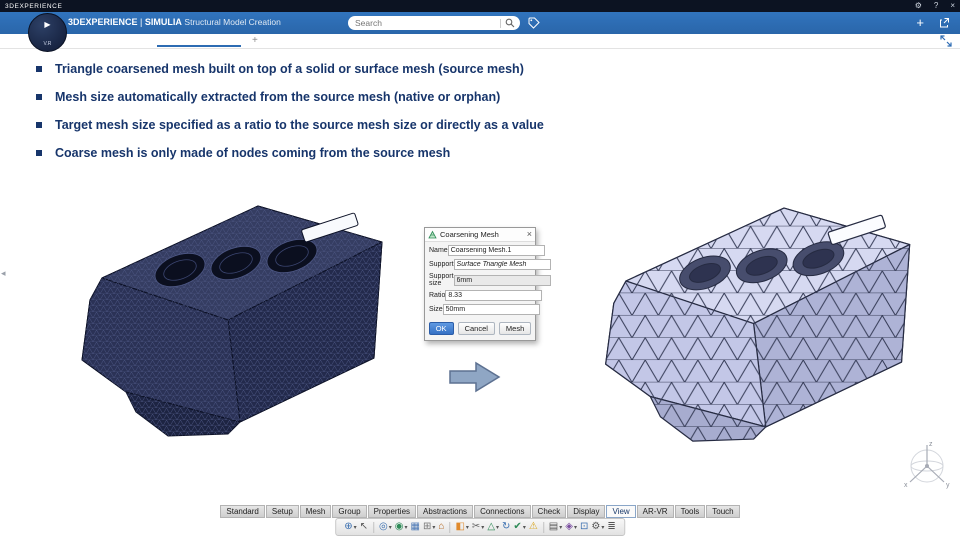 This screenshot has height=540, width=960. I want to click on axis-label-z: z, so click(931, 444).